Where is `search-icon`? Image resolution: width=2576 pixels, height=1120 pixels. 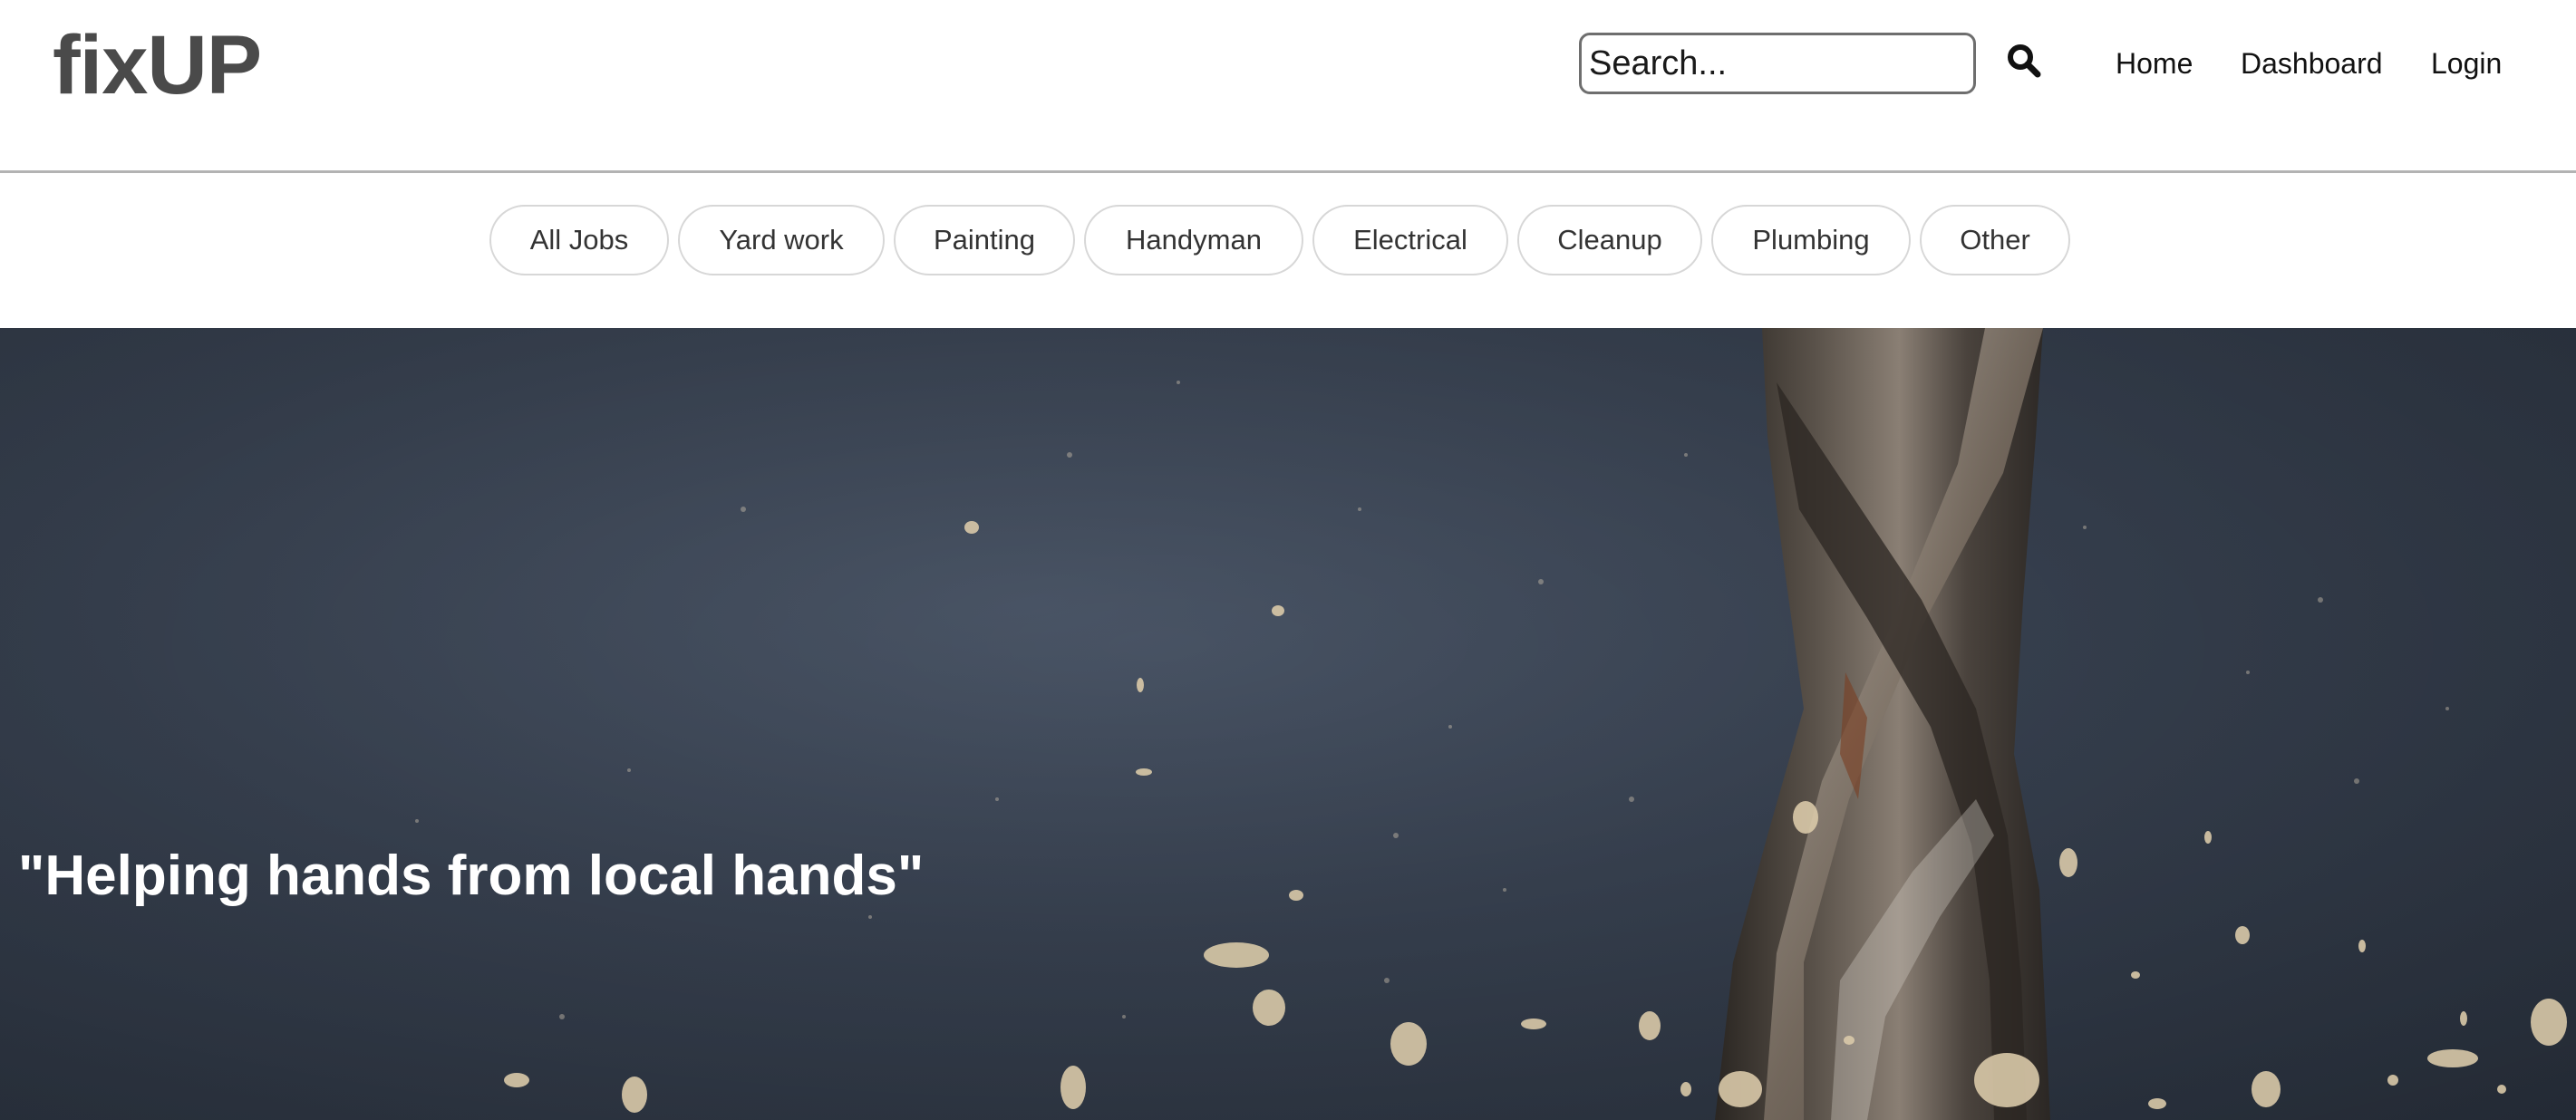 search-icon is located at coordinates (2025, 62).